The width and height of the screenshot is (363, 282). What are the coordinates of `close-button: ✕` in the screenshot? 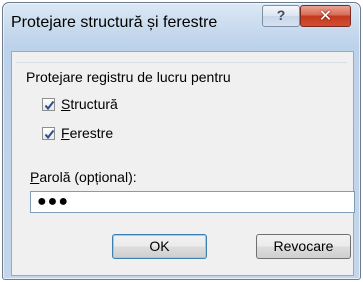 It's located at (325, 16).